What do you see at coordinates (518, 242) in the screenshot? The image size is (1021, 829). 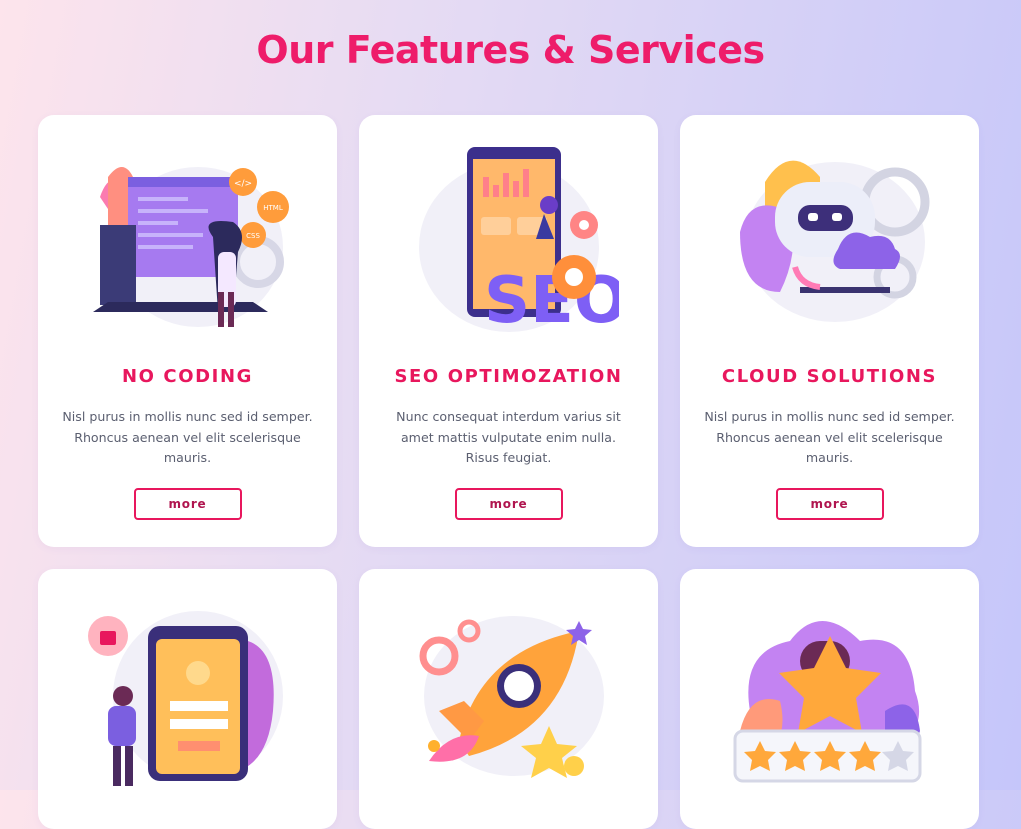 I see `seo-illustration: SEO` at bounding box center [518, 242].